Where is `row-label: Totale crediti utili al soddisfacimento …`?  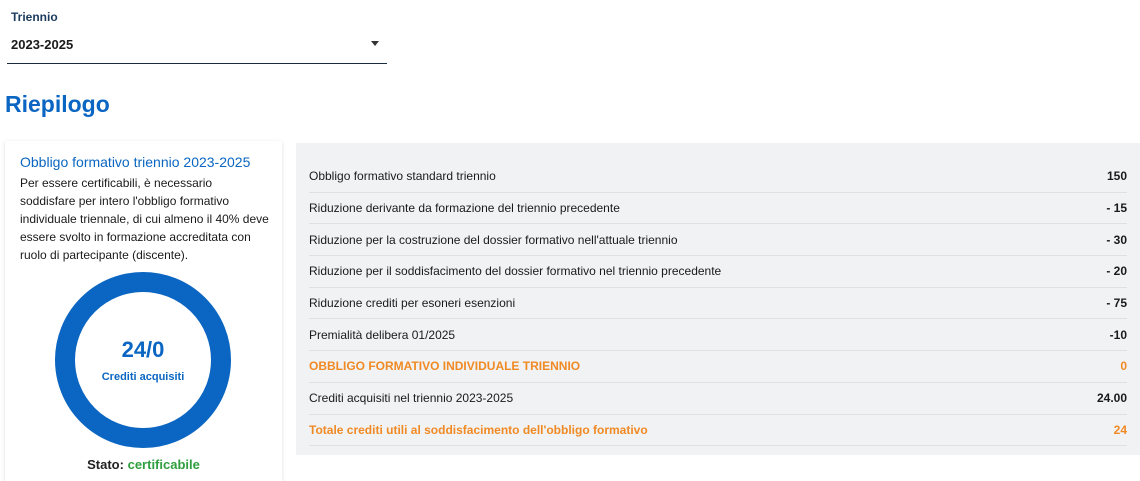
row-label: Totale crediti utili al soddisfacimento … is located at coordinates (478, 429).